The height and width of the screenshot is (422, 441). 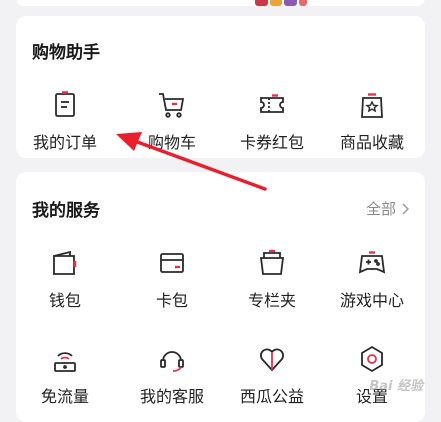 I want to click on partial-thumbnail-image, so click(x=281, y=3).